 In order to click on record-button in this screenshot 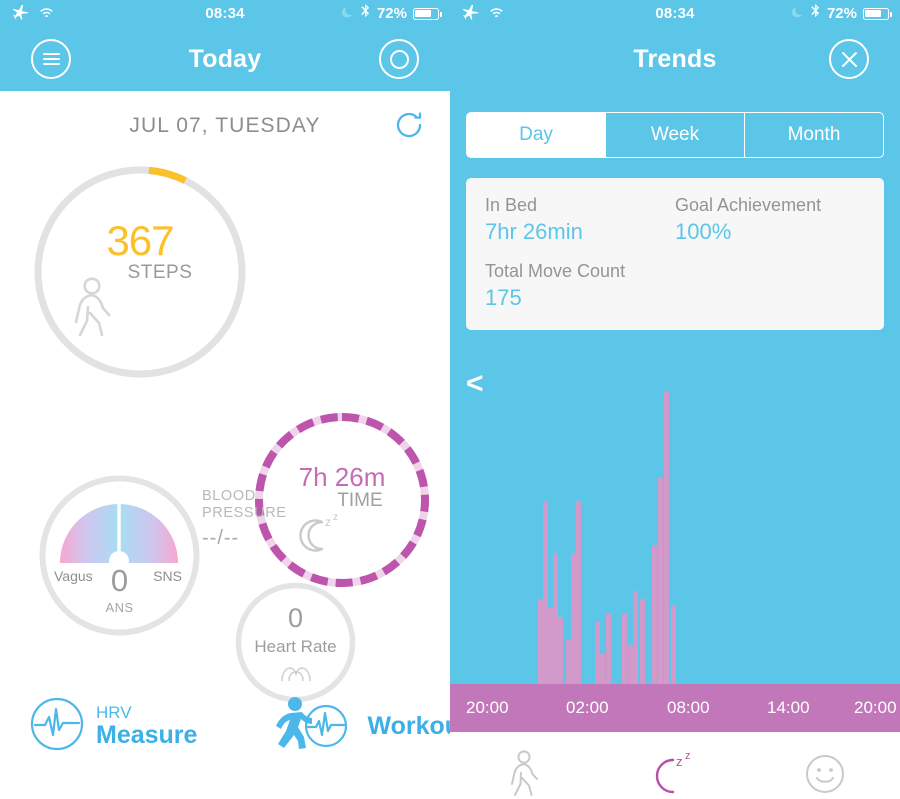, I will do `click(399, 59)`.